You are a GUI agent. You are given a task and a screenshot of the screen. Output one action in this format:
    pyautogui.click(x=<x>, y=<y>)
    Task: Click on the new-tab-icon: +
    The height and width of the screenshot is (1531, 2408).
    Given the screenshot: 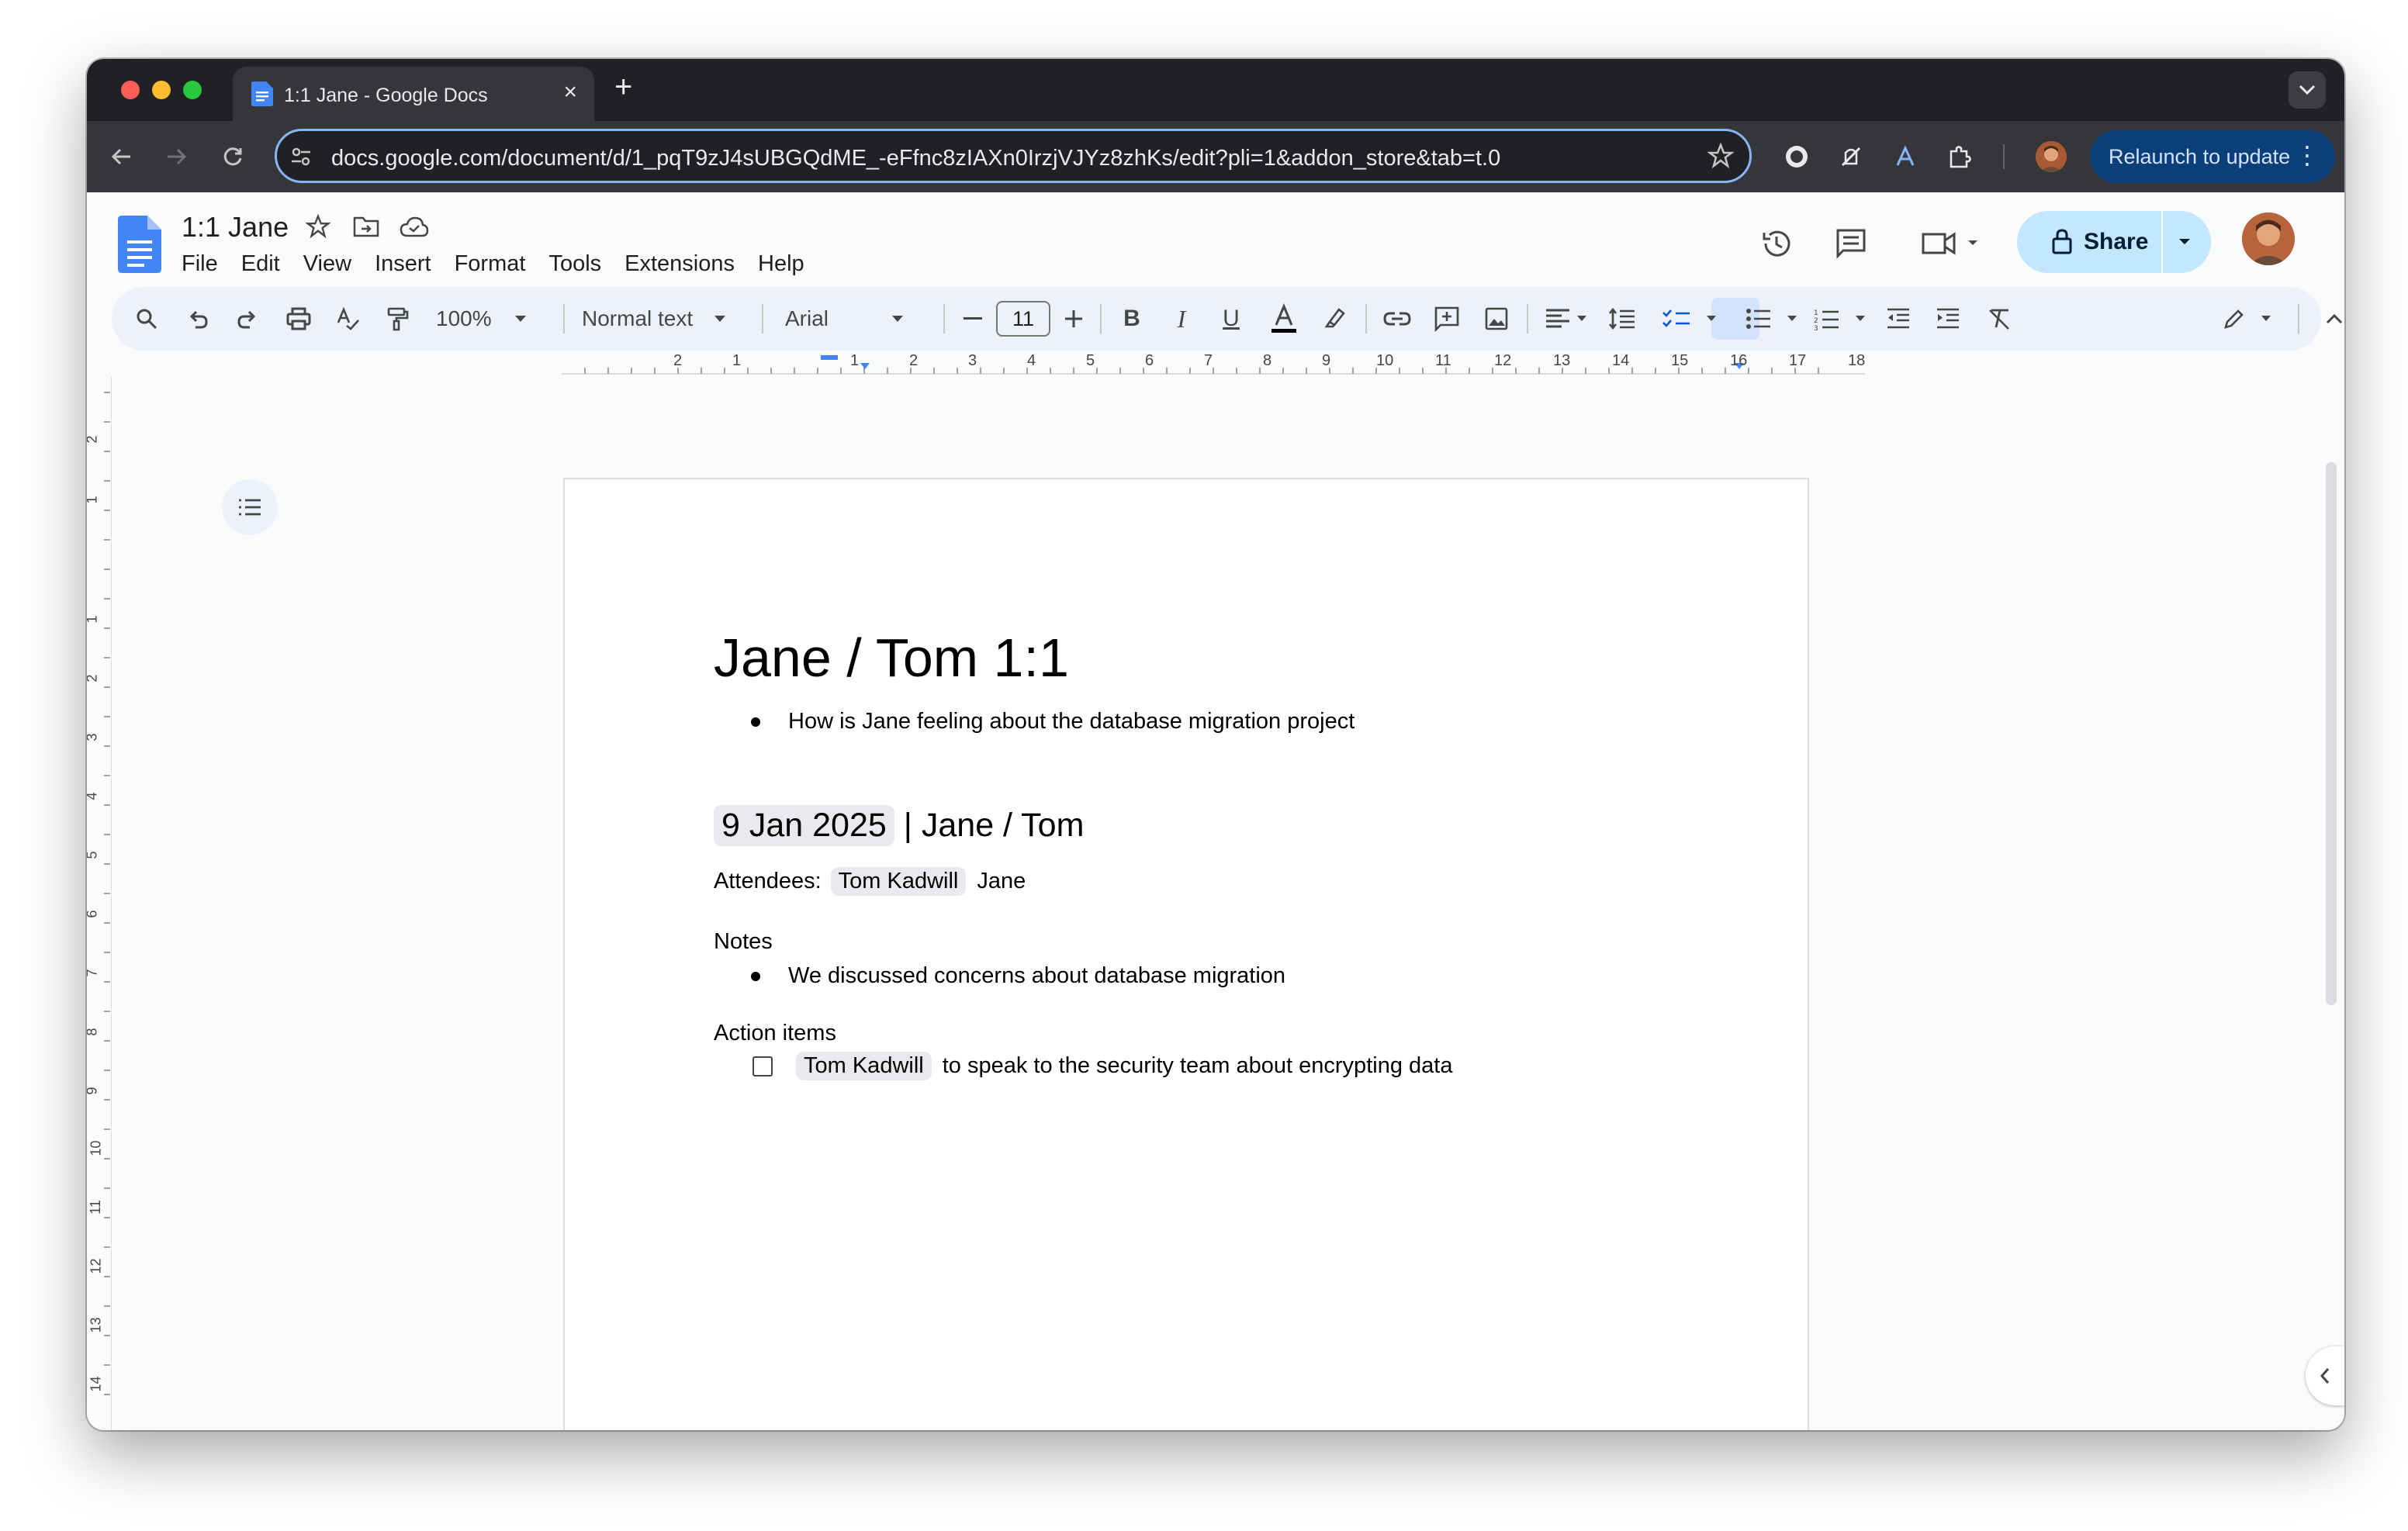 What is the action you would take?
    pyautogui.click(x=623, y=86)
    